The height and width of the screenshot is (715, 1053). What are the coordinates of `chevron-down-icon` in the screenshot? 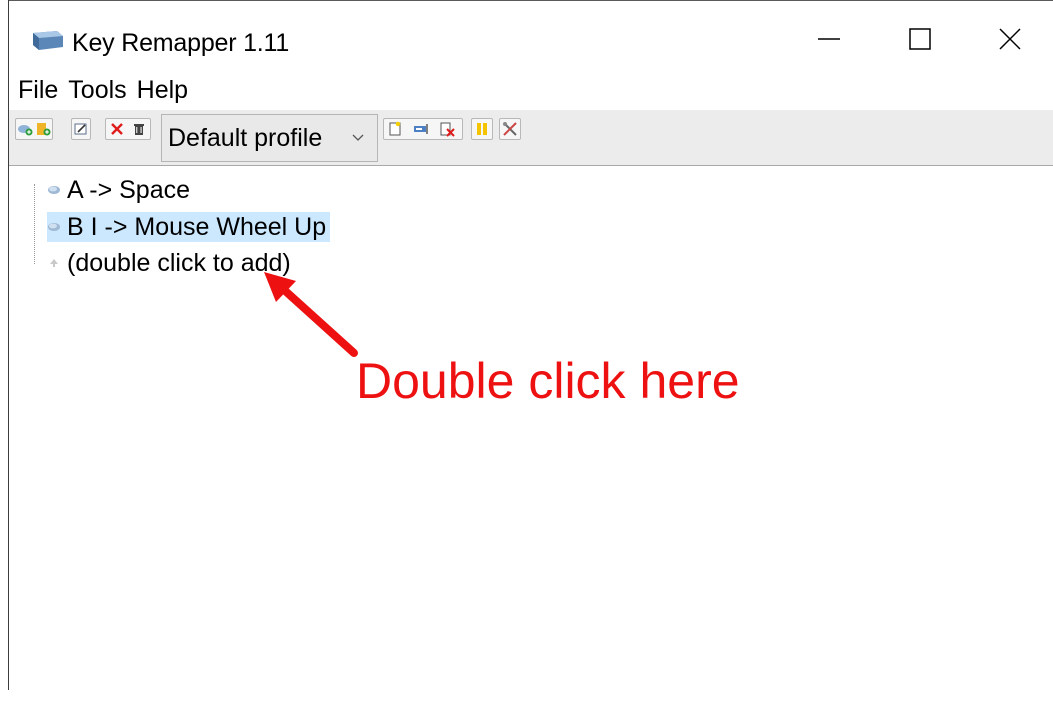 It's located at (358, 137).